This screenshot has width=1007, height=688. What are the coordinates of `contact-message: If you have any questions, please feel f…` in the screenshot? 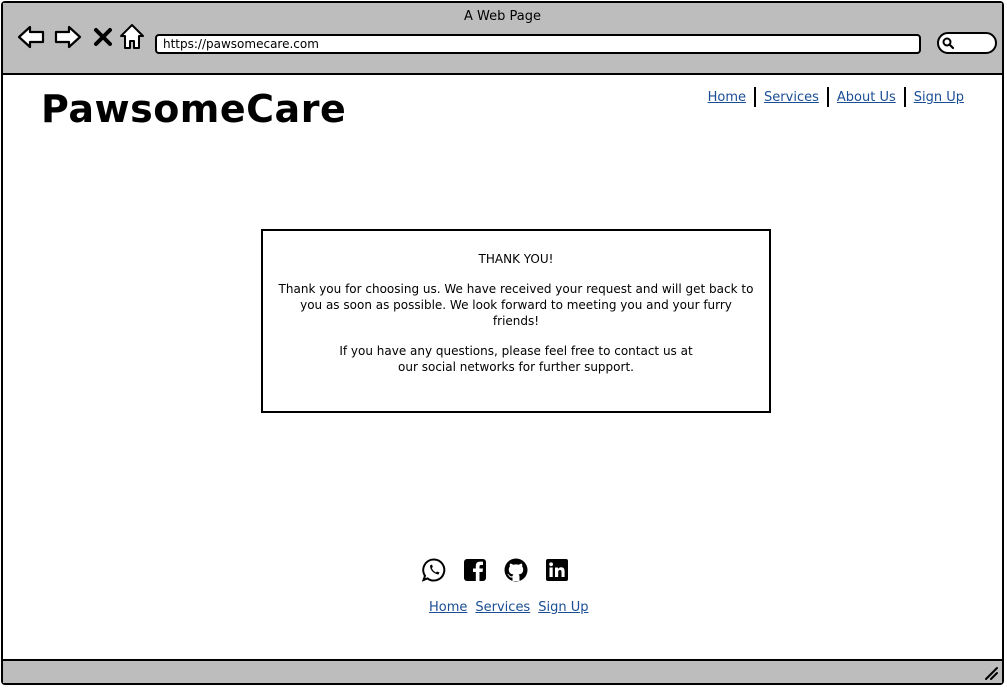 It's located at (516, 359).